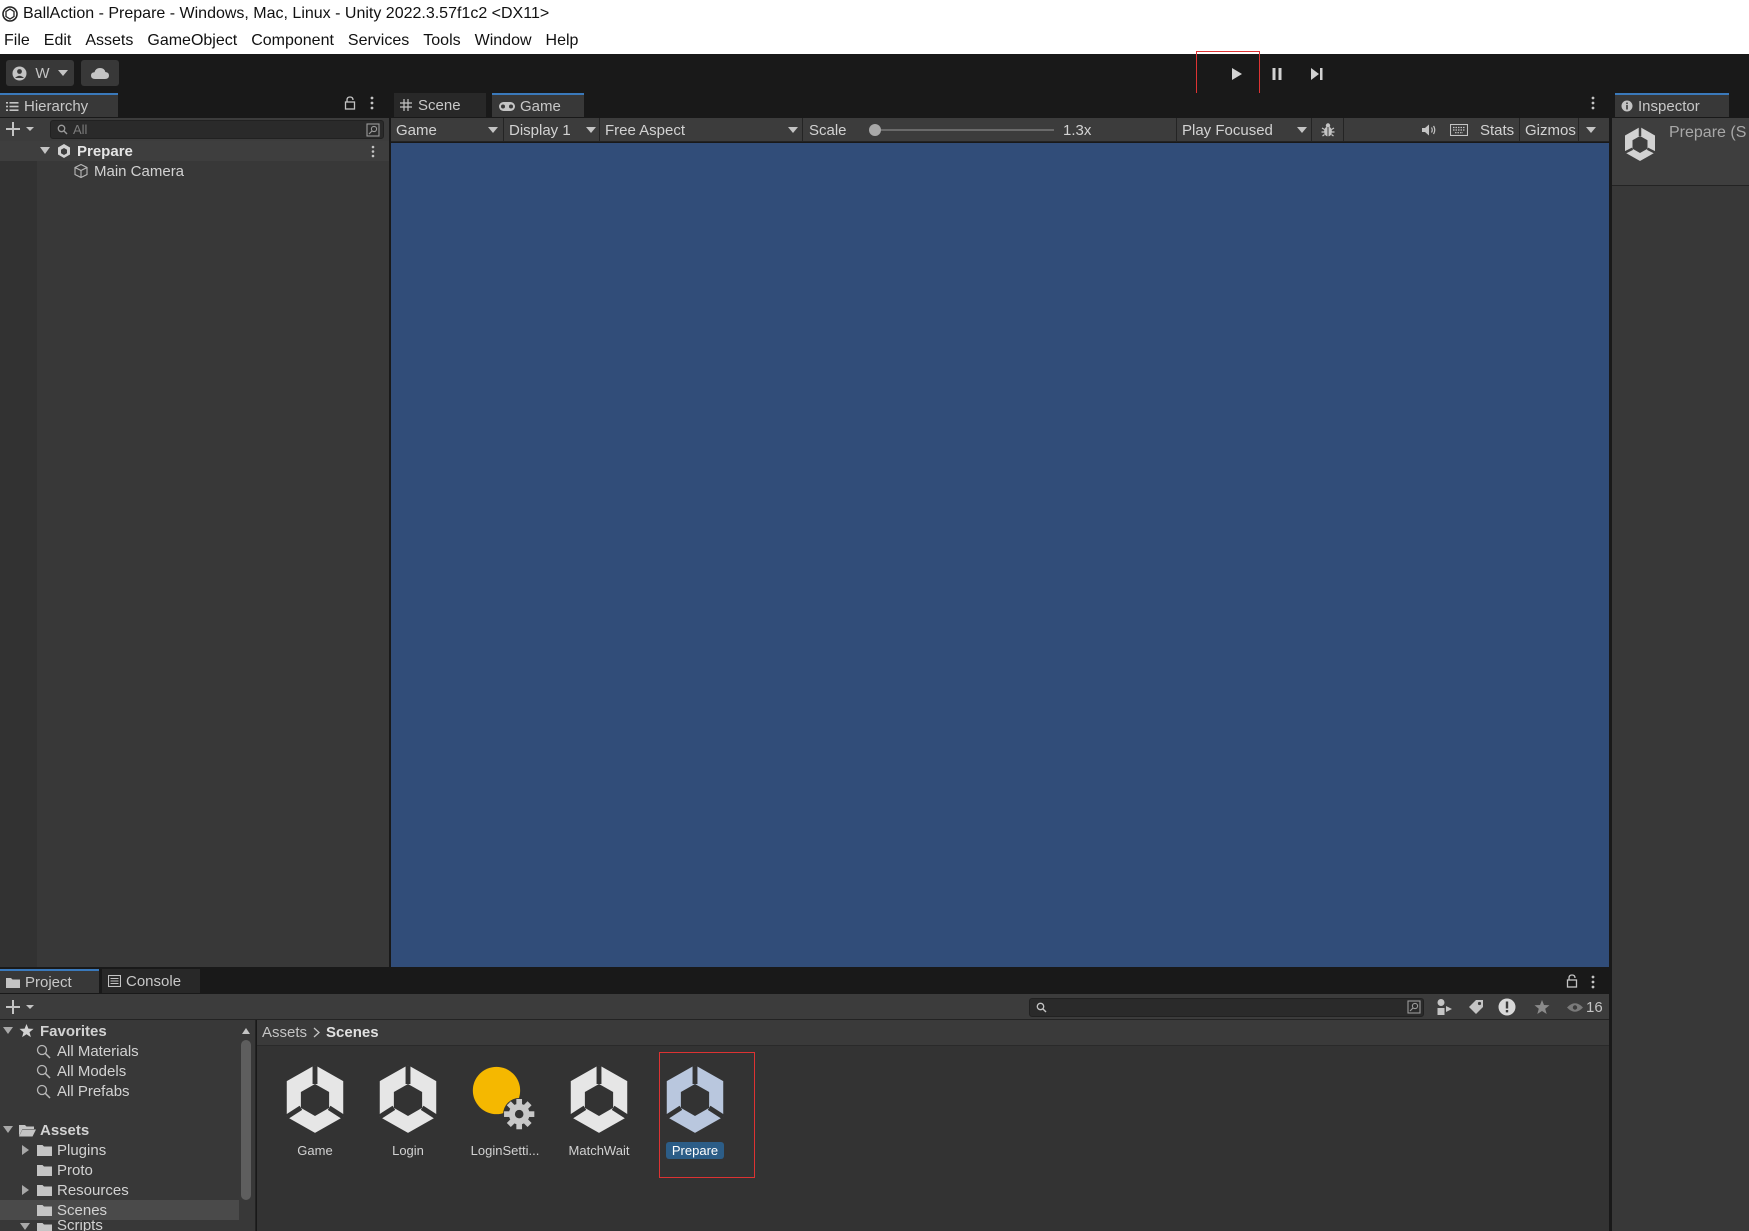 The image size is (1749, 1231). What do you see at coordinates (1572, 981) in the screenshot?
I see `project-lock-icon` at bounding box center [1572, 981].